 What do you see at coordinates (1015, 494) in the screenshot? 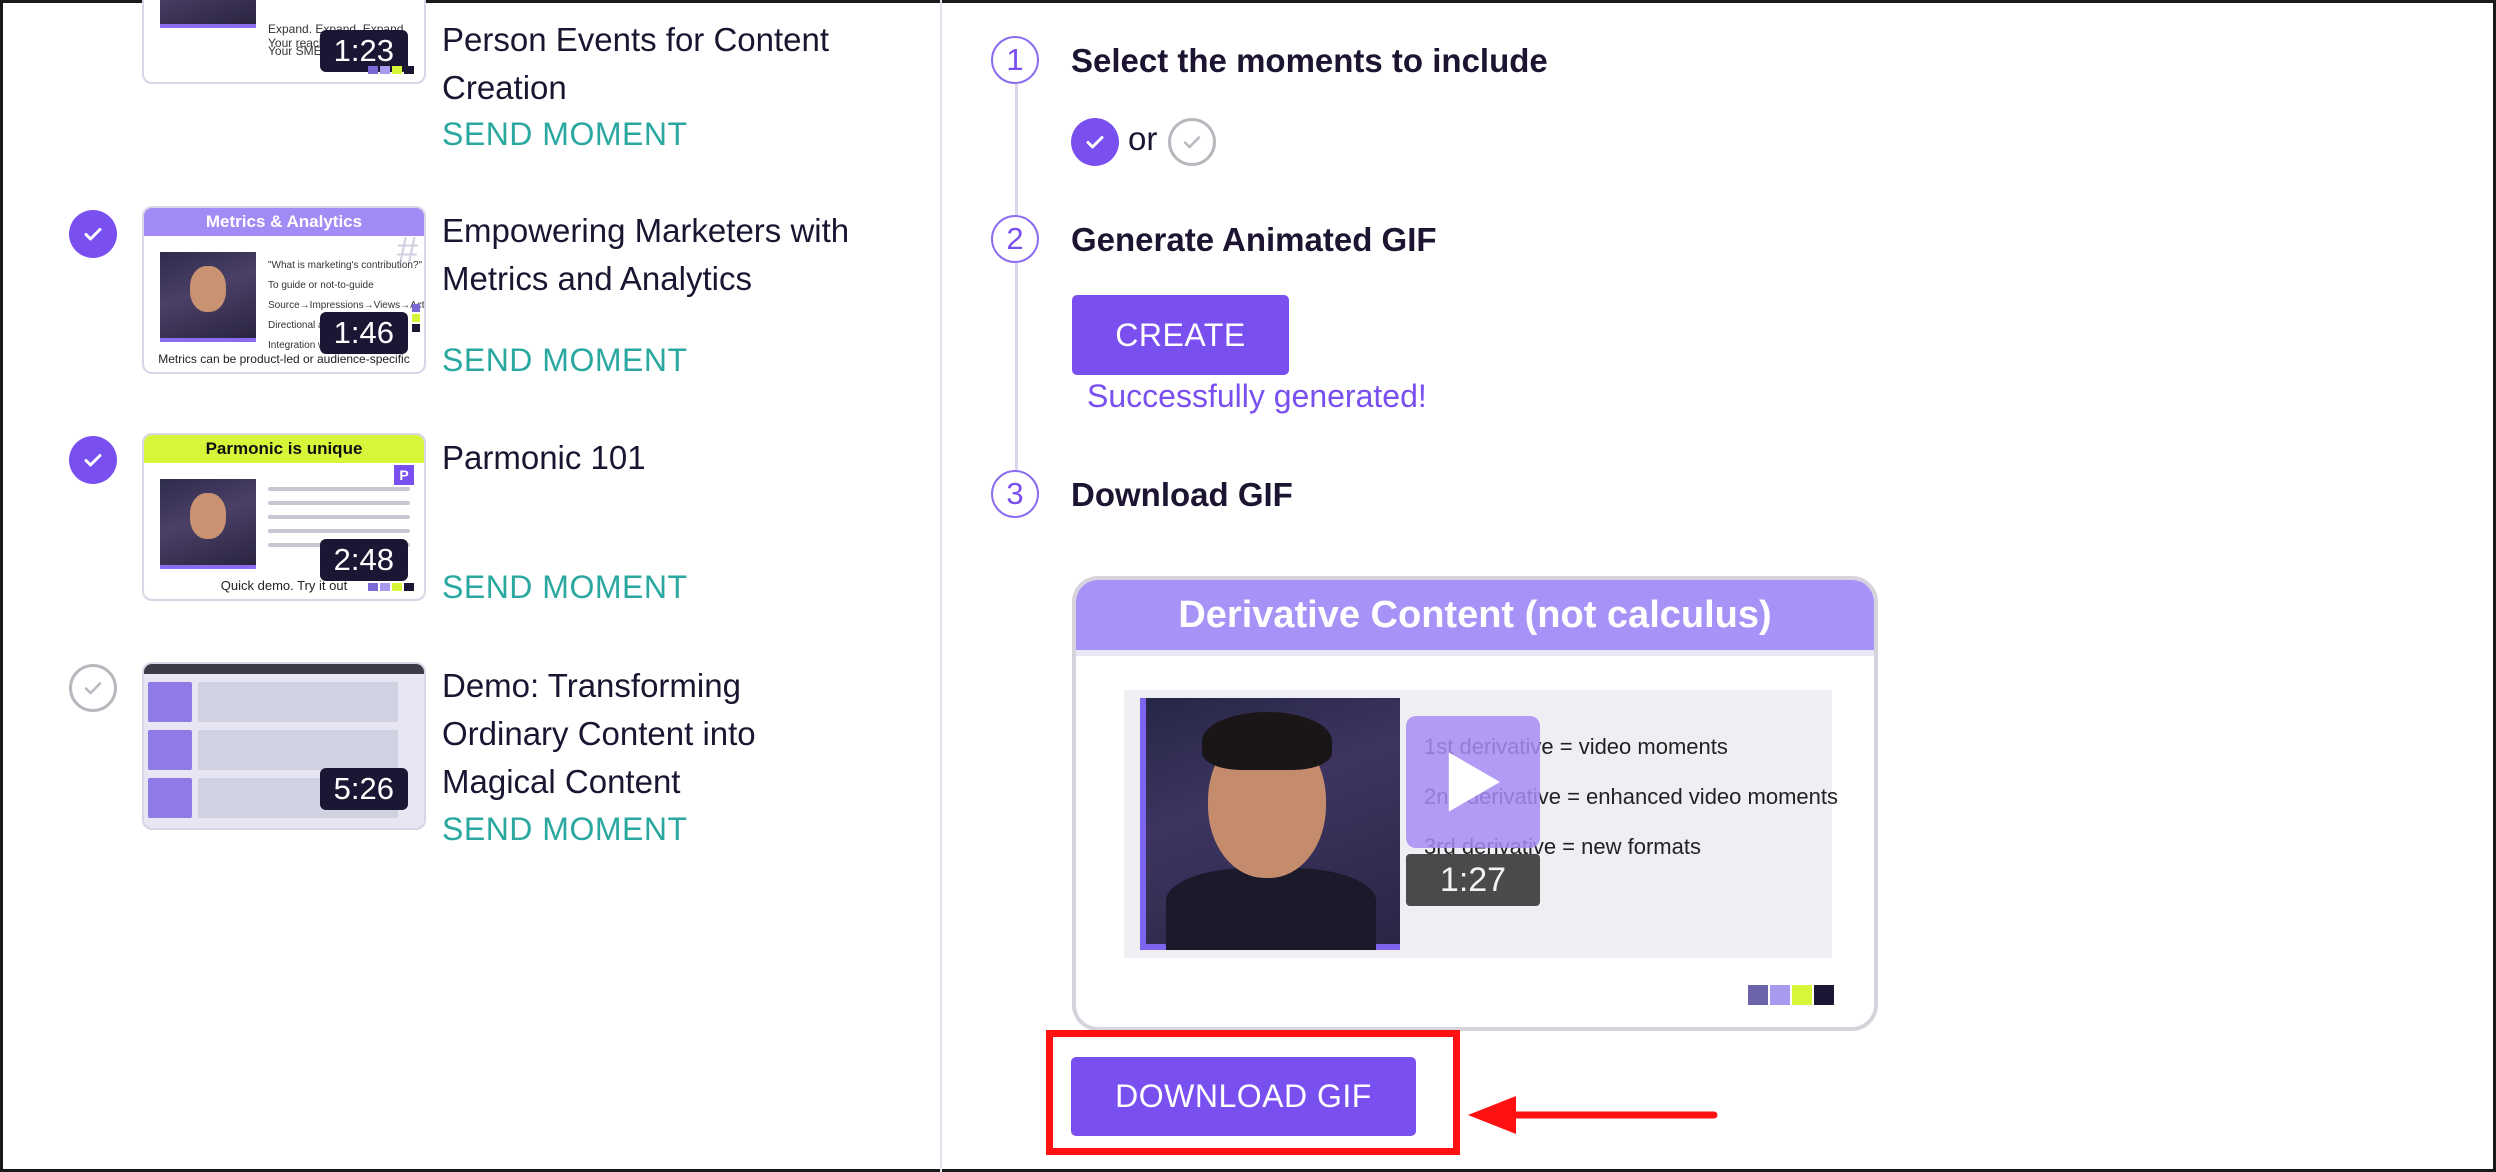
I see `step-number: 3` at bounding box center [1015, 494].